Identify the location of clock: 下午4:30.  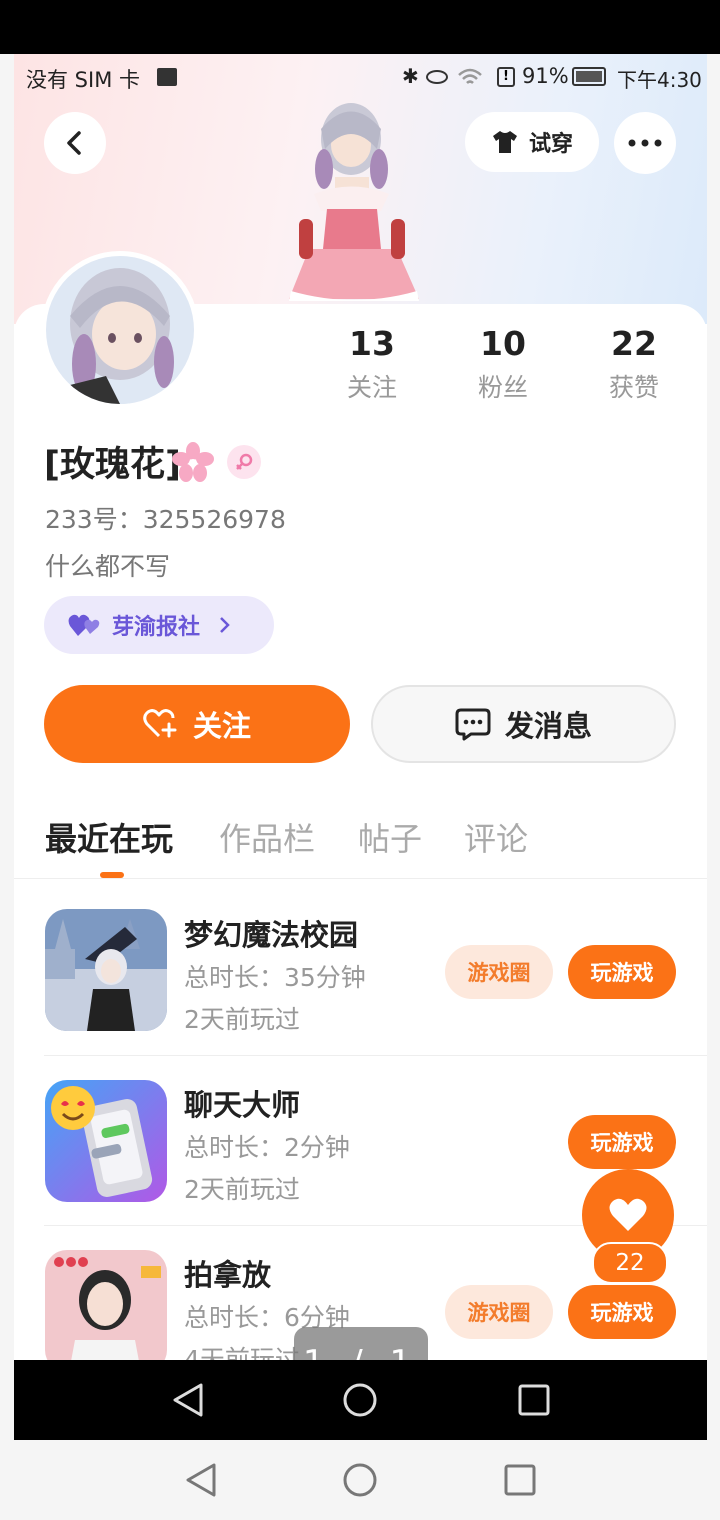
(659, 80).